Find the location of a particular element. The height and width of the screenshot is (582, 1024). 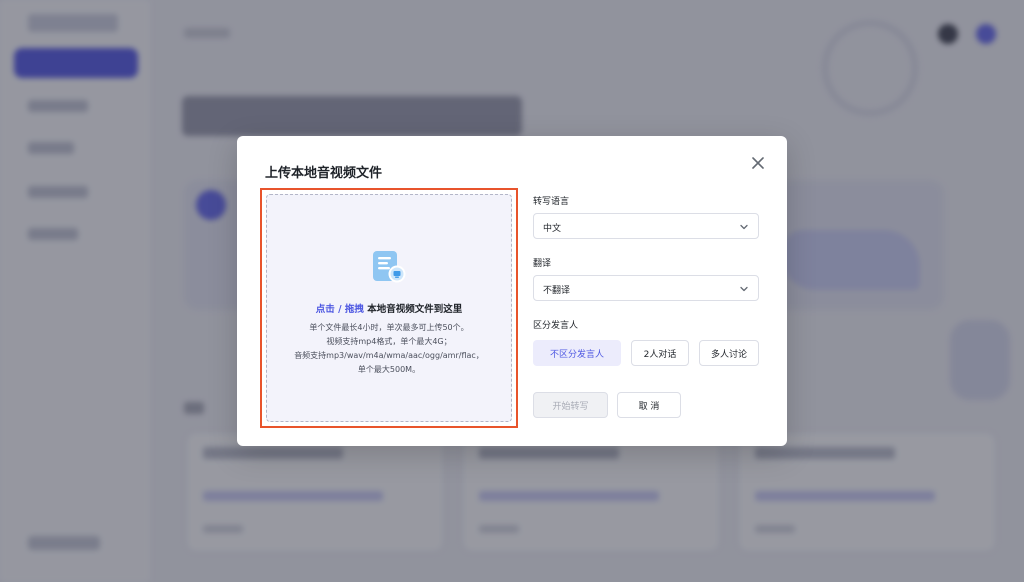

upload-click-link: 点击 / 拖拽 is located at coordinates (340, 309).